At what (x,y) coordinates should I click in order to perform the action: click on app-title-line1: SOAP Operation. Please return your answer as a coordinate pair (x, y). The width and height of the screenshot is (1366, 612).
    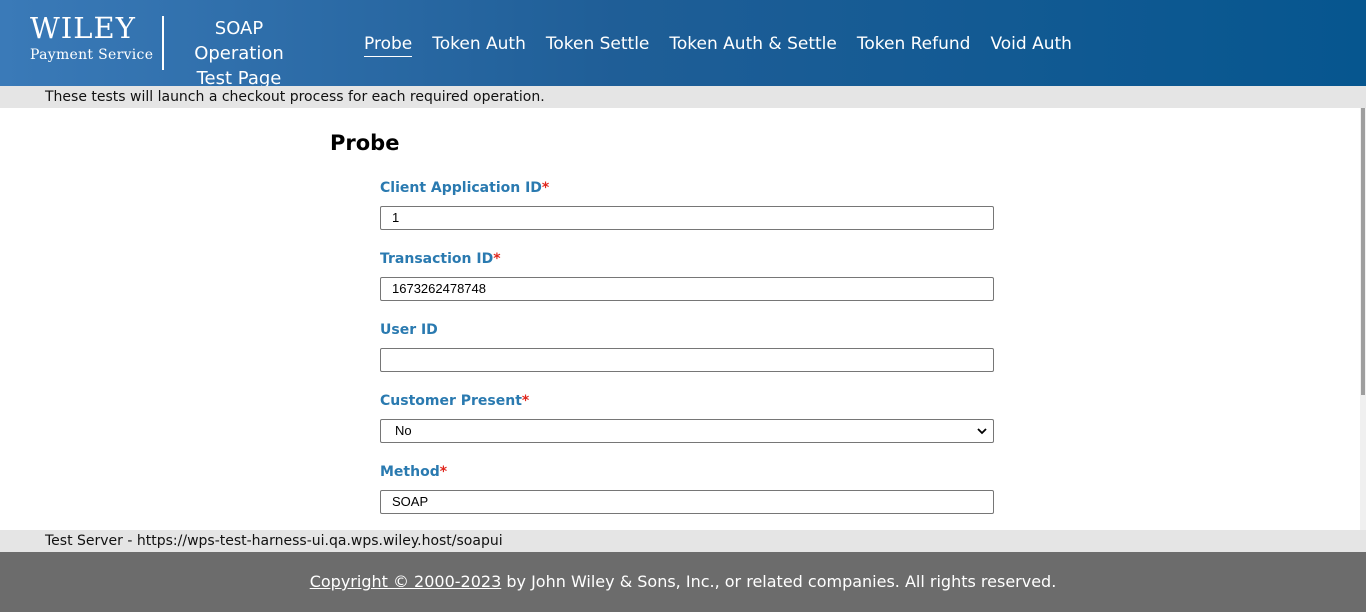
    Looking at the image, I should click on (239, 41).